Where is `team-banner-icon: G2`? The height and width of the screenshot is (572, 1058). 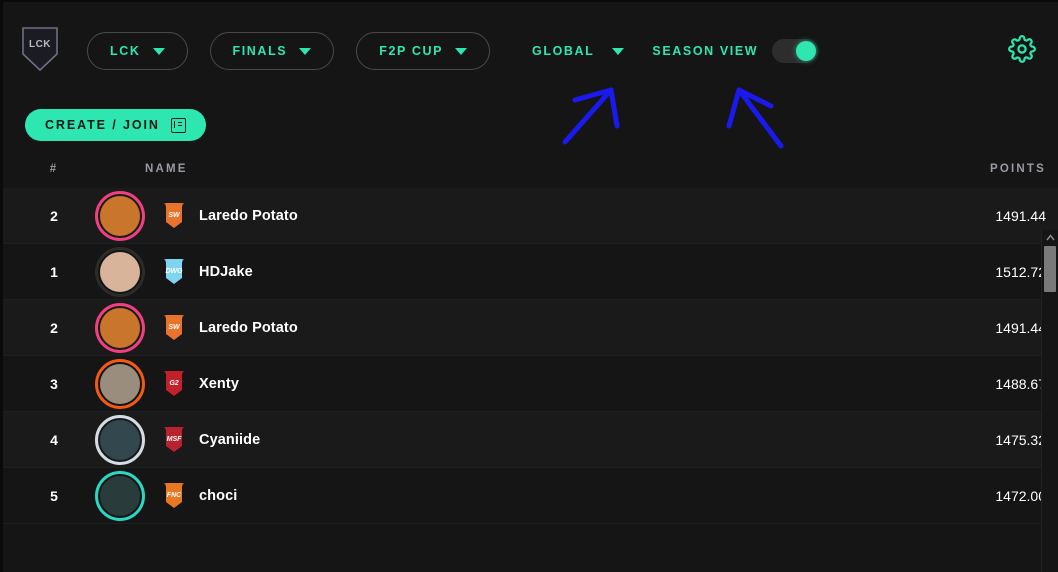
team-banner-icon: G2 is located at coordinates (174, 383).